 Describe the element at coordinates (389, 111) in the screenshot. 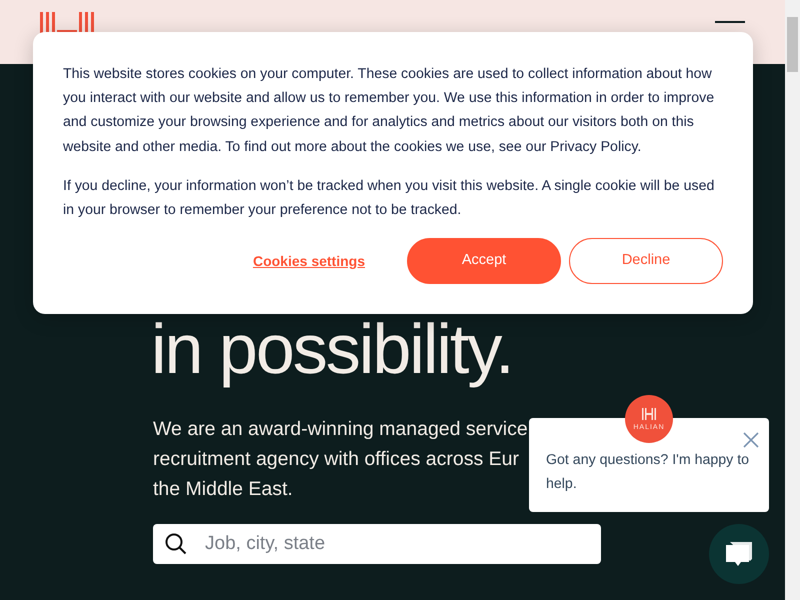

I see `cookie-text: This website stores cookies on your computer. These cookies are used to collect information about how you interact with our website and allow us to remember you. We use this information in order to improve and customize your browsing experience and for analytics and metrics about our visitors both on this website and other media. To find out more about the cookies we use, see our Privacy Policy.` at that location.